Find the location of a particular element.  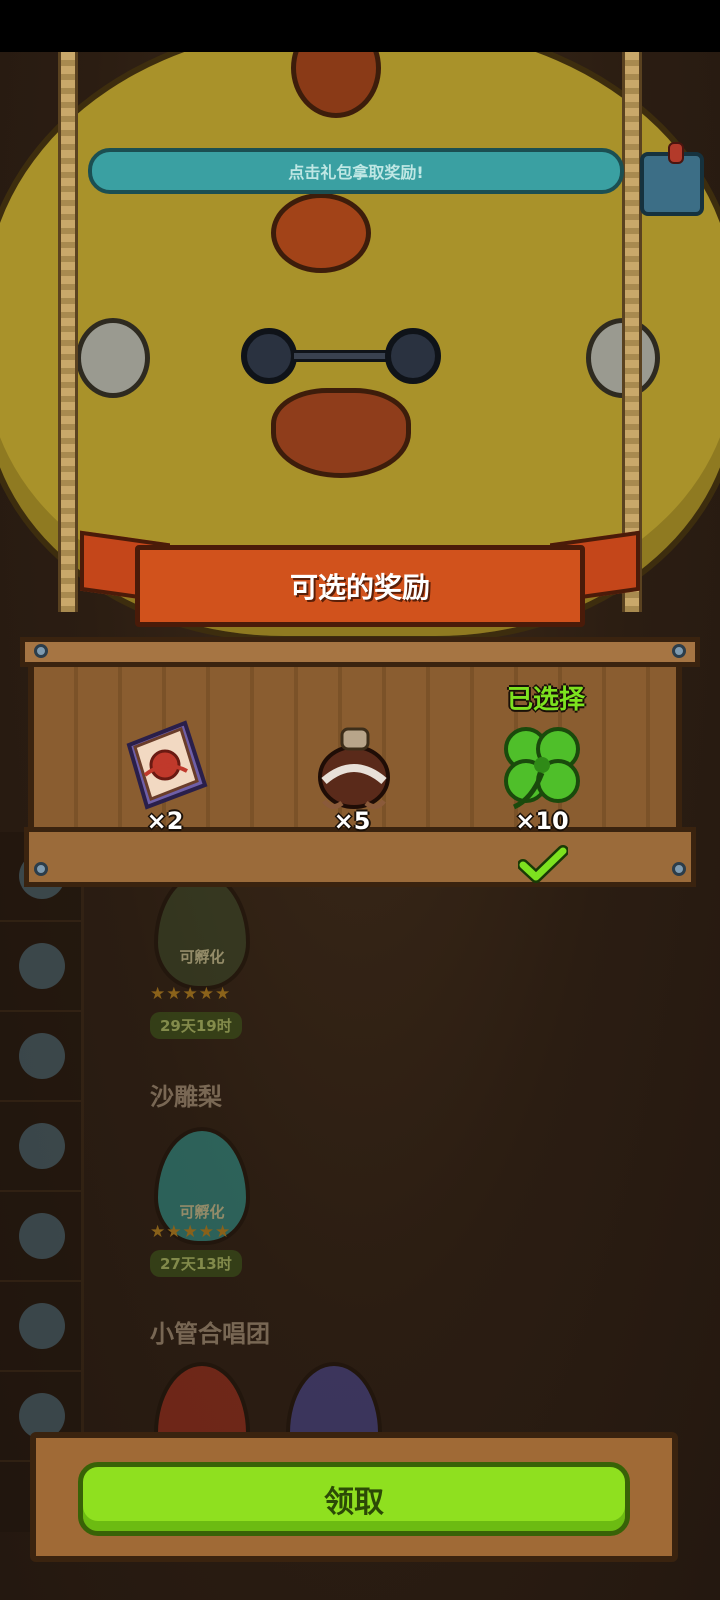

gift-ribbon is located at coordinates (676, 153).